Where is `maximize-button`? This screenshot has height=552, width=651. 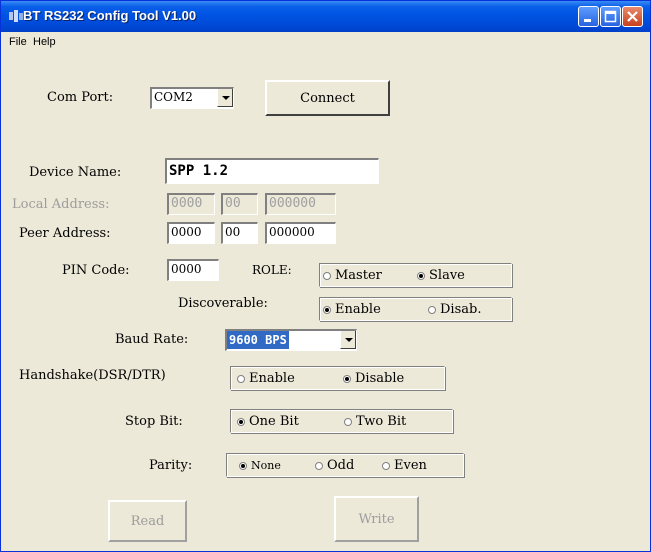
maximize-button is located at coordinates (610, 16).